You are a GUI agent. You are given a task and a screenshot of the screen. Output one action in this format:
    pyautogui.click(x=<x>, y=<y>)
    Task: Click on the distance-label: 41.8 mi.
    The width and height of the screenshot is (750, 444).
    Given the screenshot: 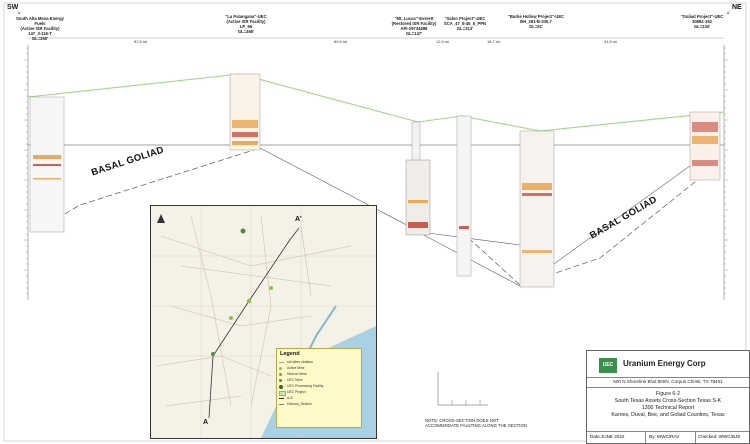 What is the action you would take?
    pyautogui.click(x=611, y=41)
    